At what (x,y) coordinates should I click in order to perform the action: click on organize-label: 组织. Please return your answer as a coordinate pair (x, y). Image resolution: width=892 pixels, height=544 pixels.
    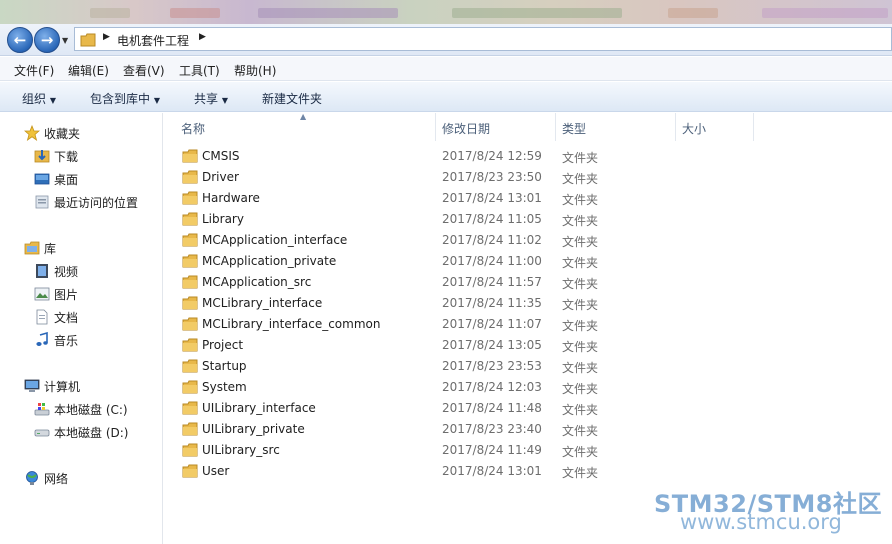
    Looking at the image, I should click on (34, 99).